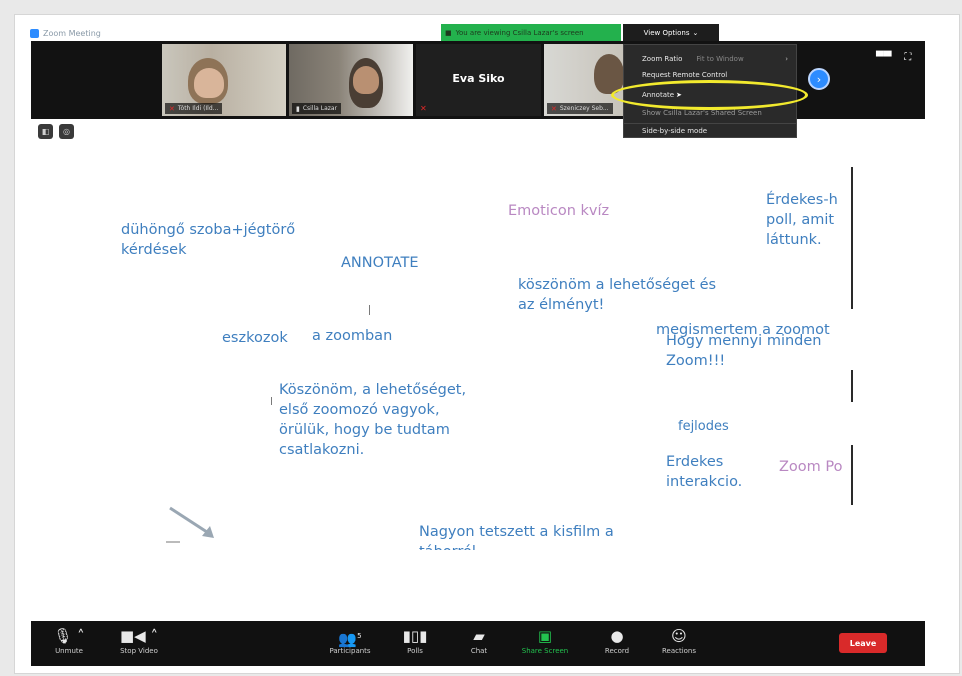 This screenshot has height=676, width=962. I want to click on share-screen-icon: ▣, so click(545, 636).